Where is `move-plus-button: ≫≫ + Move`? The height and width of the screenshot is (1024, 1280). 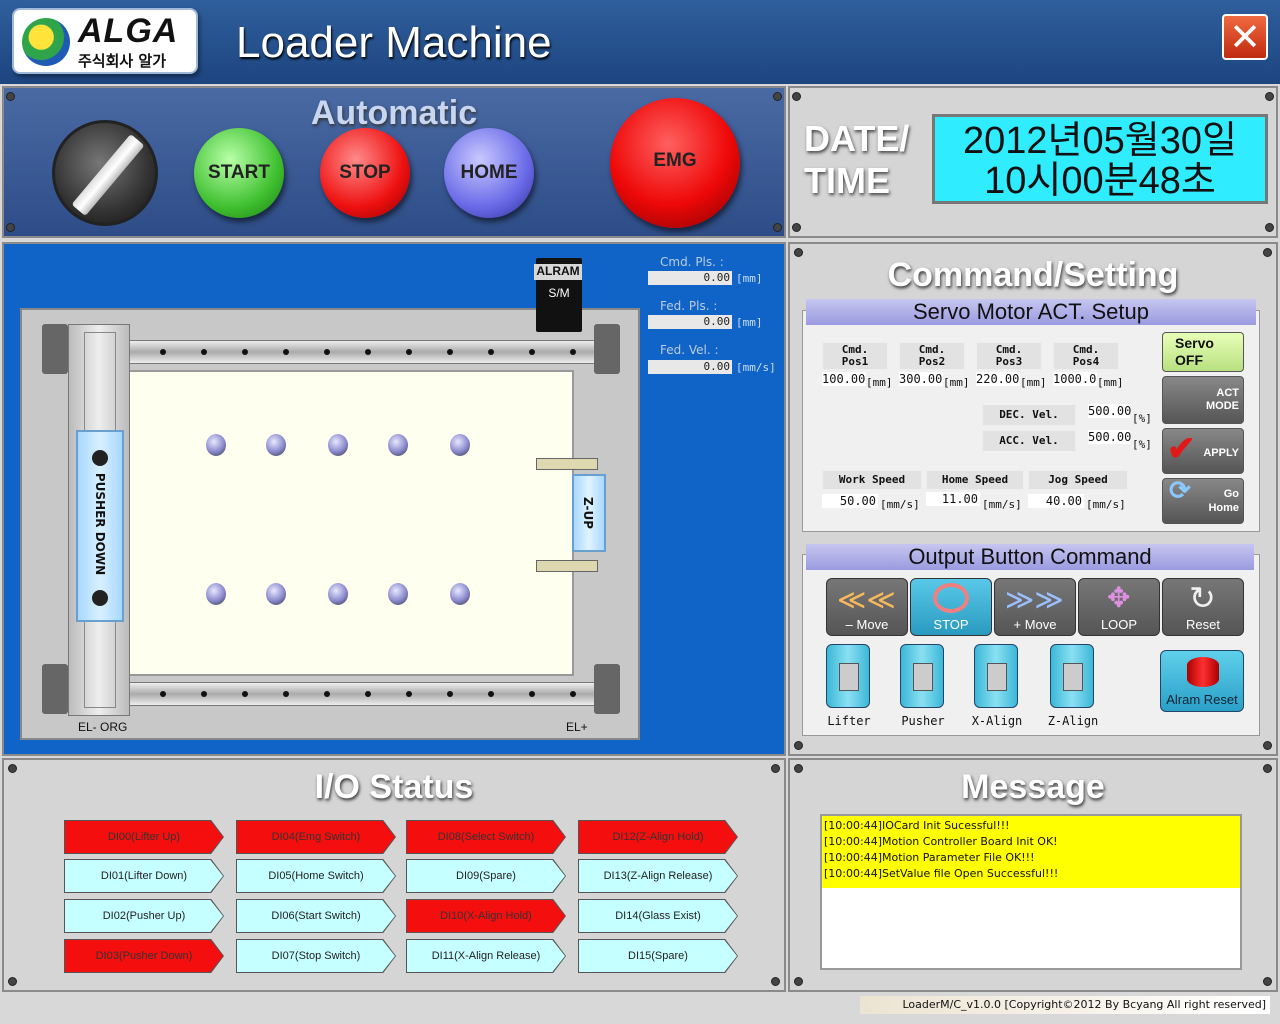
move-plus-button: ≫≫ + Move is located at coordinates (1035, 607).